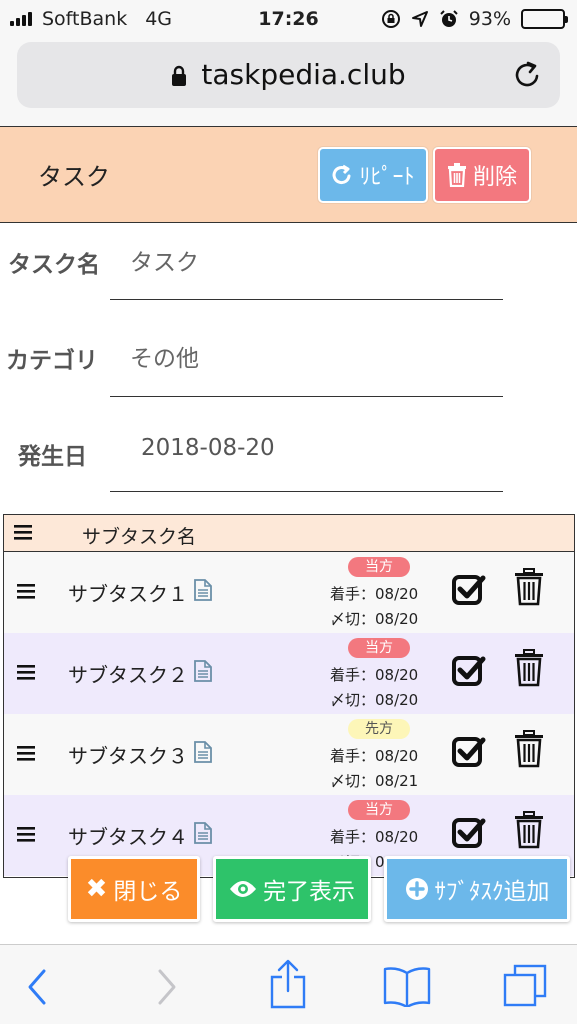 The width and height of the screenshot is (577, 1024). What do you see at coordinates (289, 592) in the screenshot?
I see `subtask-row: サブタスク１ 当方 着手：08/20 〆切：08/20` at bounding box center [289, 592].